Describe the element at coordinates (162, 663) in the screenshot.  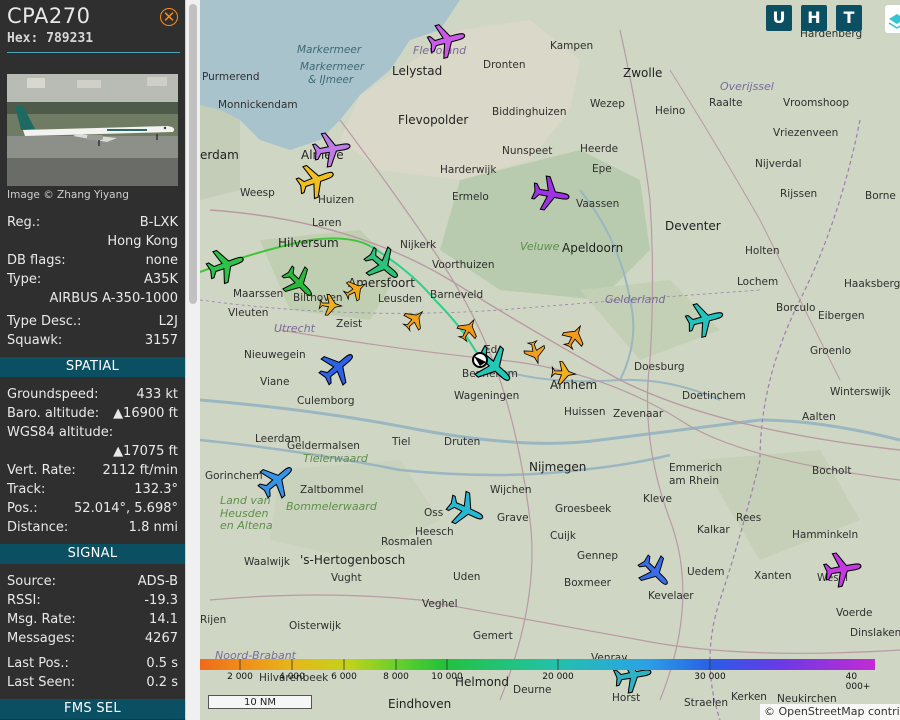
I see `signal-value: 0.5 s` at that location.